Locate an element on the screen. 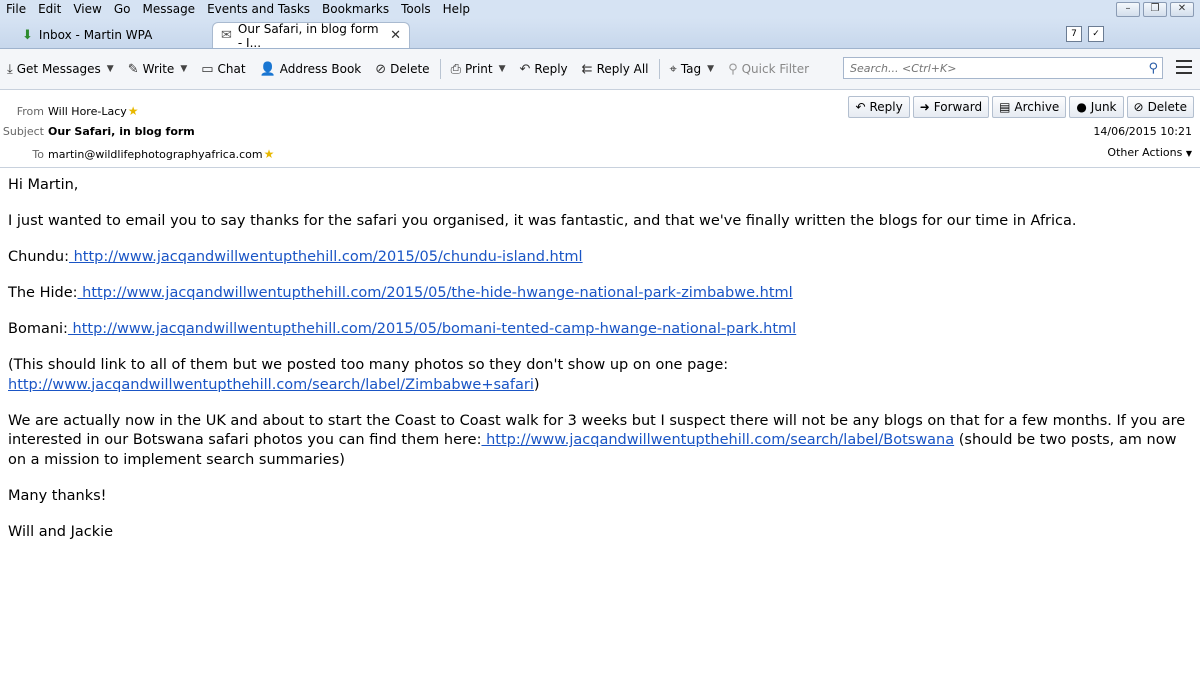  menu-view: View is located at coordinates (87, 9).